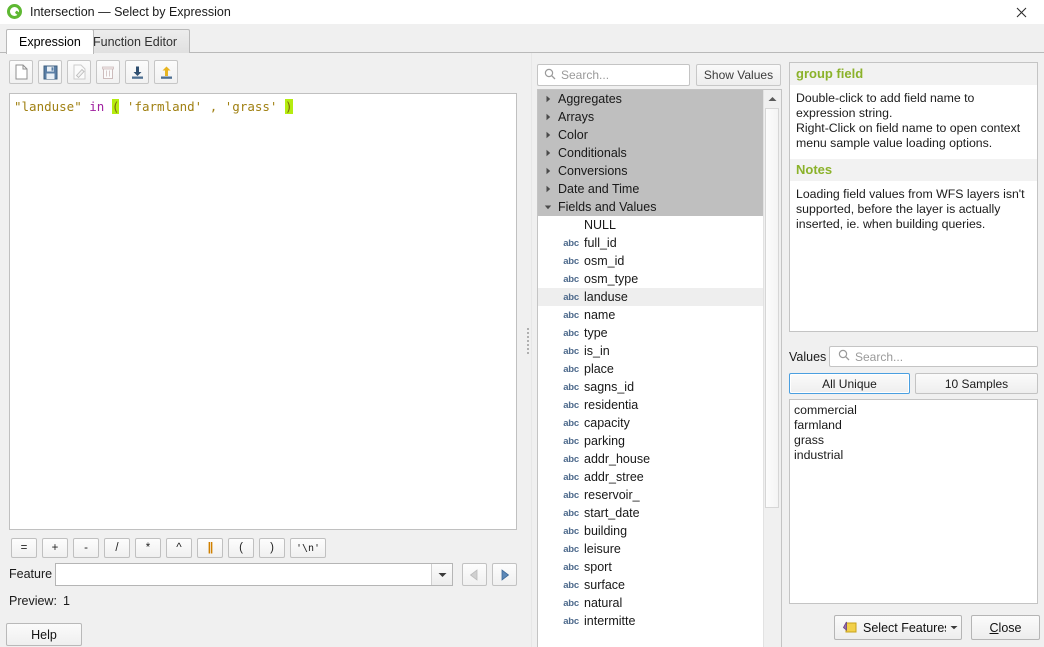  I want to click on operator-label: /, so click(117, 548).